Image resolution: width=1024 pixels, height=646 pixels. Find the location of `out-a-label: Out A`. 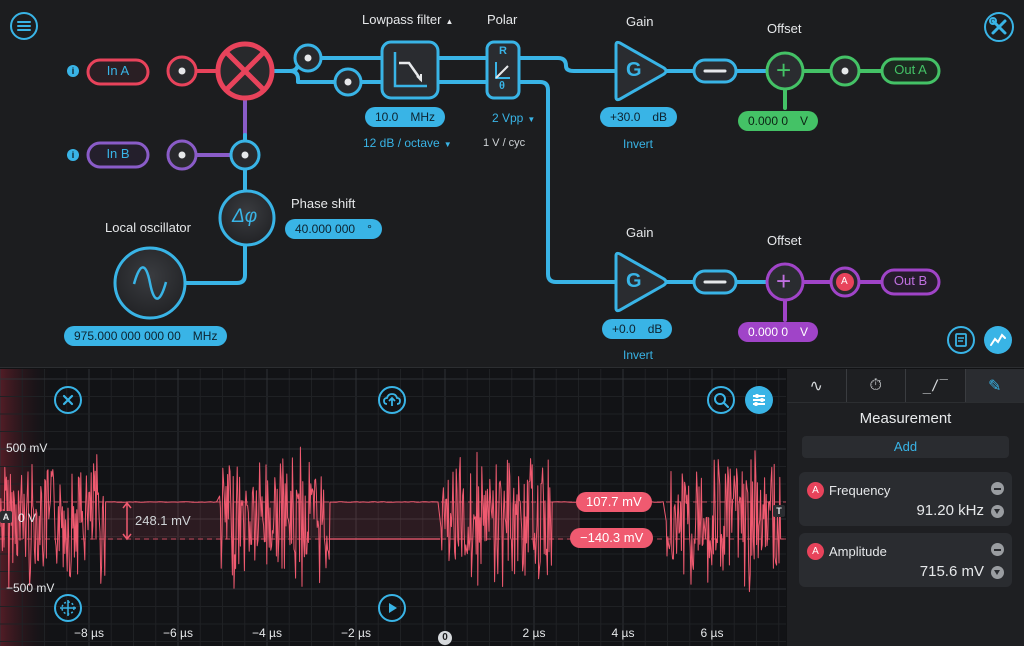

out-a-label: Out A is located at coordinates (910, 69).